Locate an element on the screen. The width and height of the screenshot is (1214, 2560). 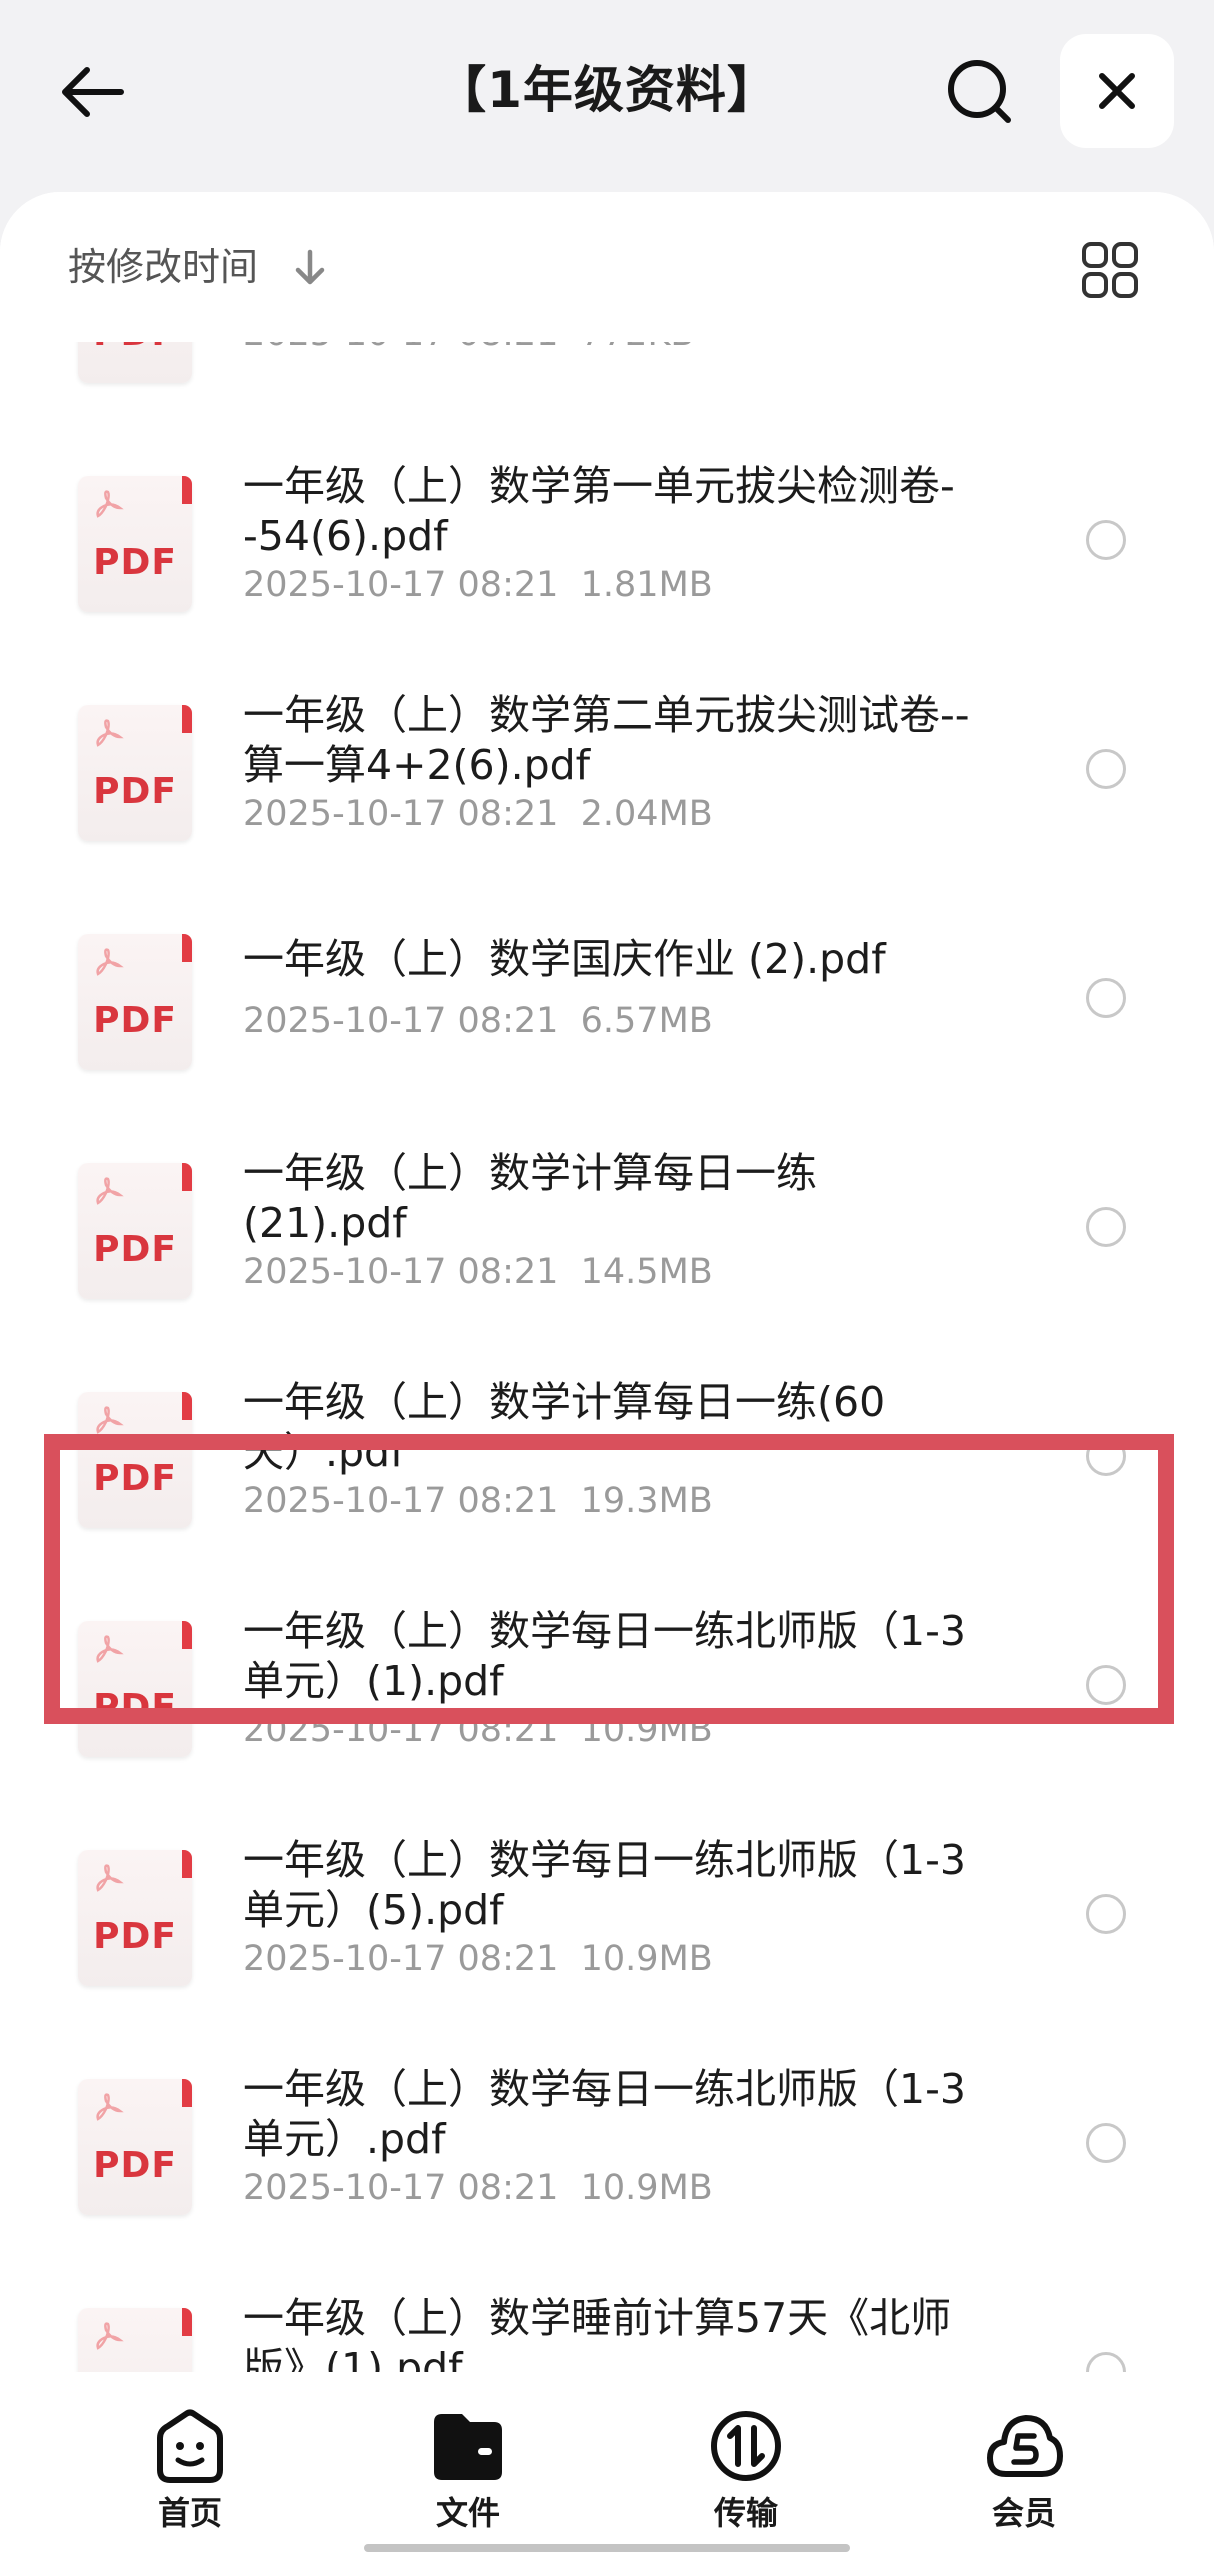
nav-vip: 会员 is located at coordinates (1024, 2470).